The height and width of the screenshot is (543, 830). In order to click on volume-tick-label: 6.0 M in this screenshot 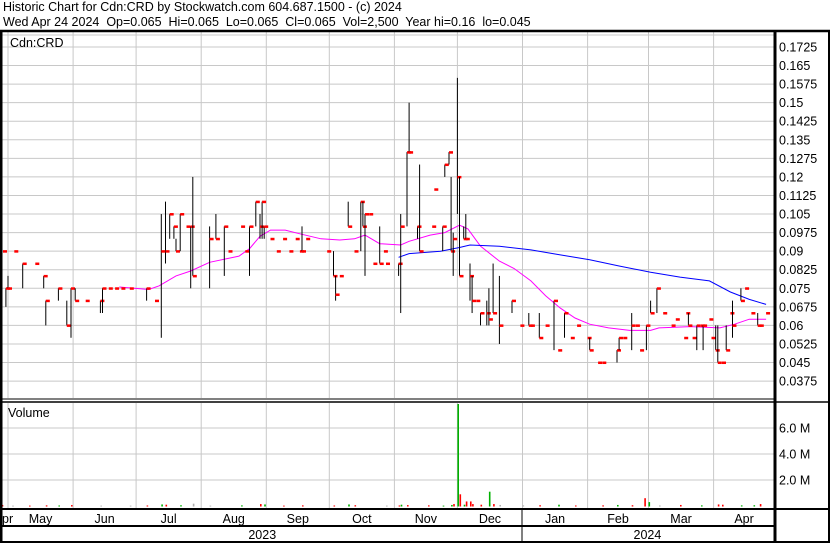, I will do `click(794, 429)`.